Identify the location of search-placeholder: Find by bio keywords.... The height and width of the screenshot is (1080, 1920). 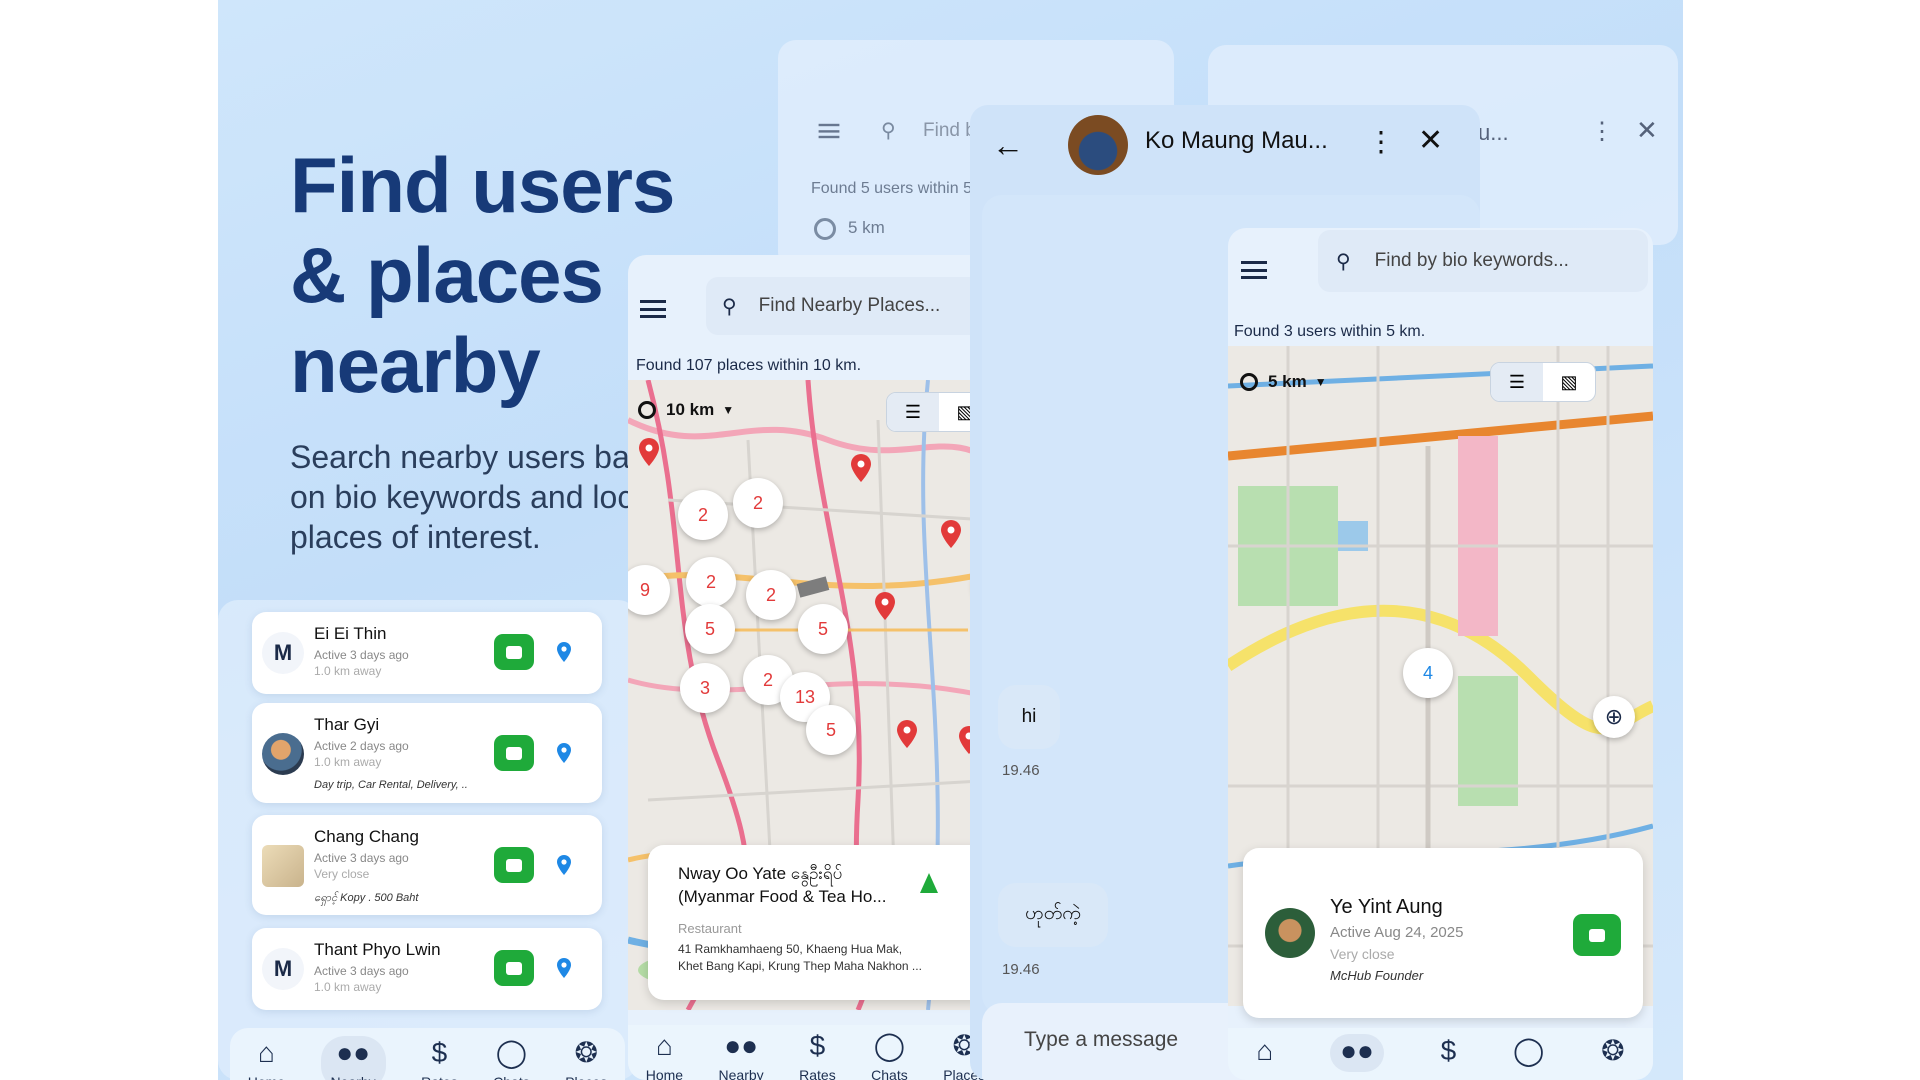
(1471, 260).